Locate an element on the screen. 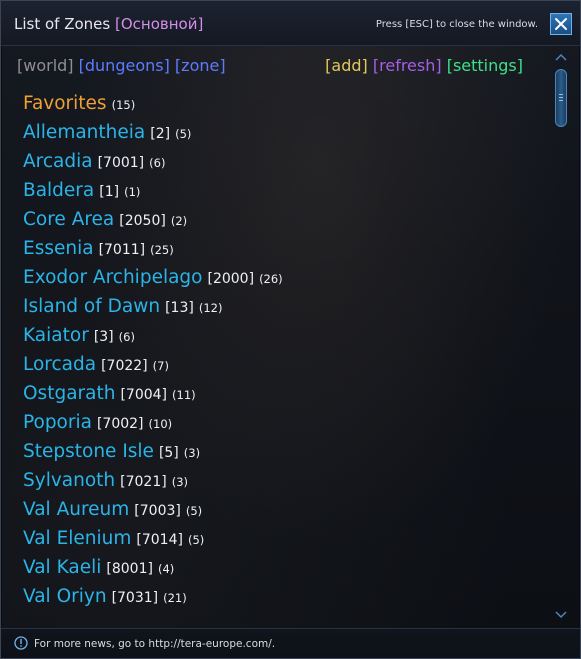 This screenshot has height=659, width=581. zone-name: Sylvanoth is located at coordinates (69, 480).